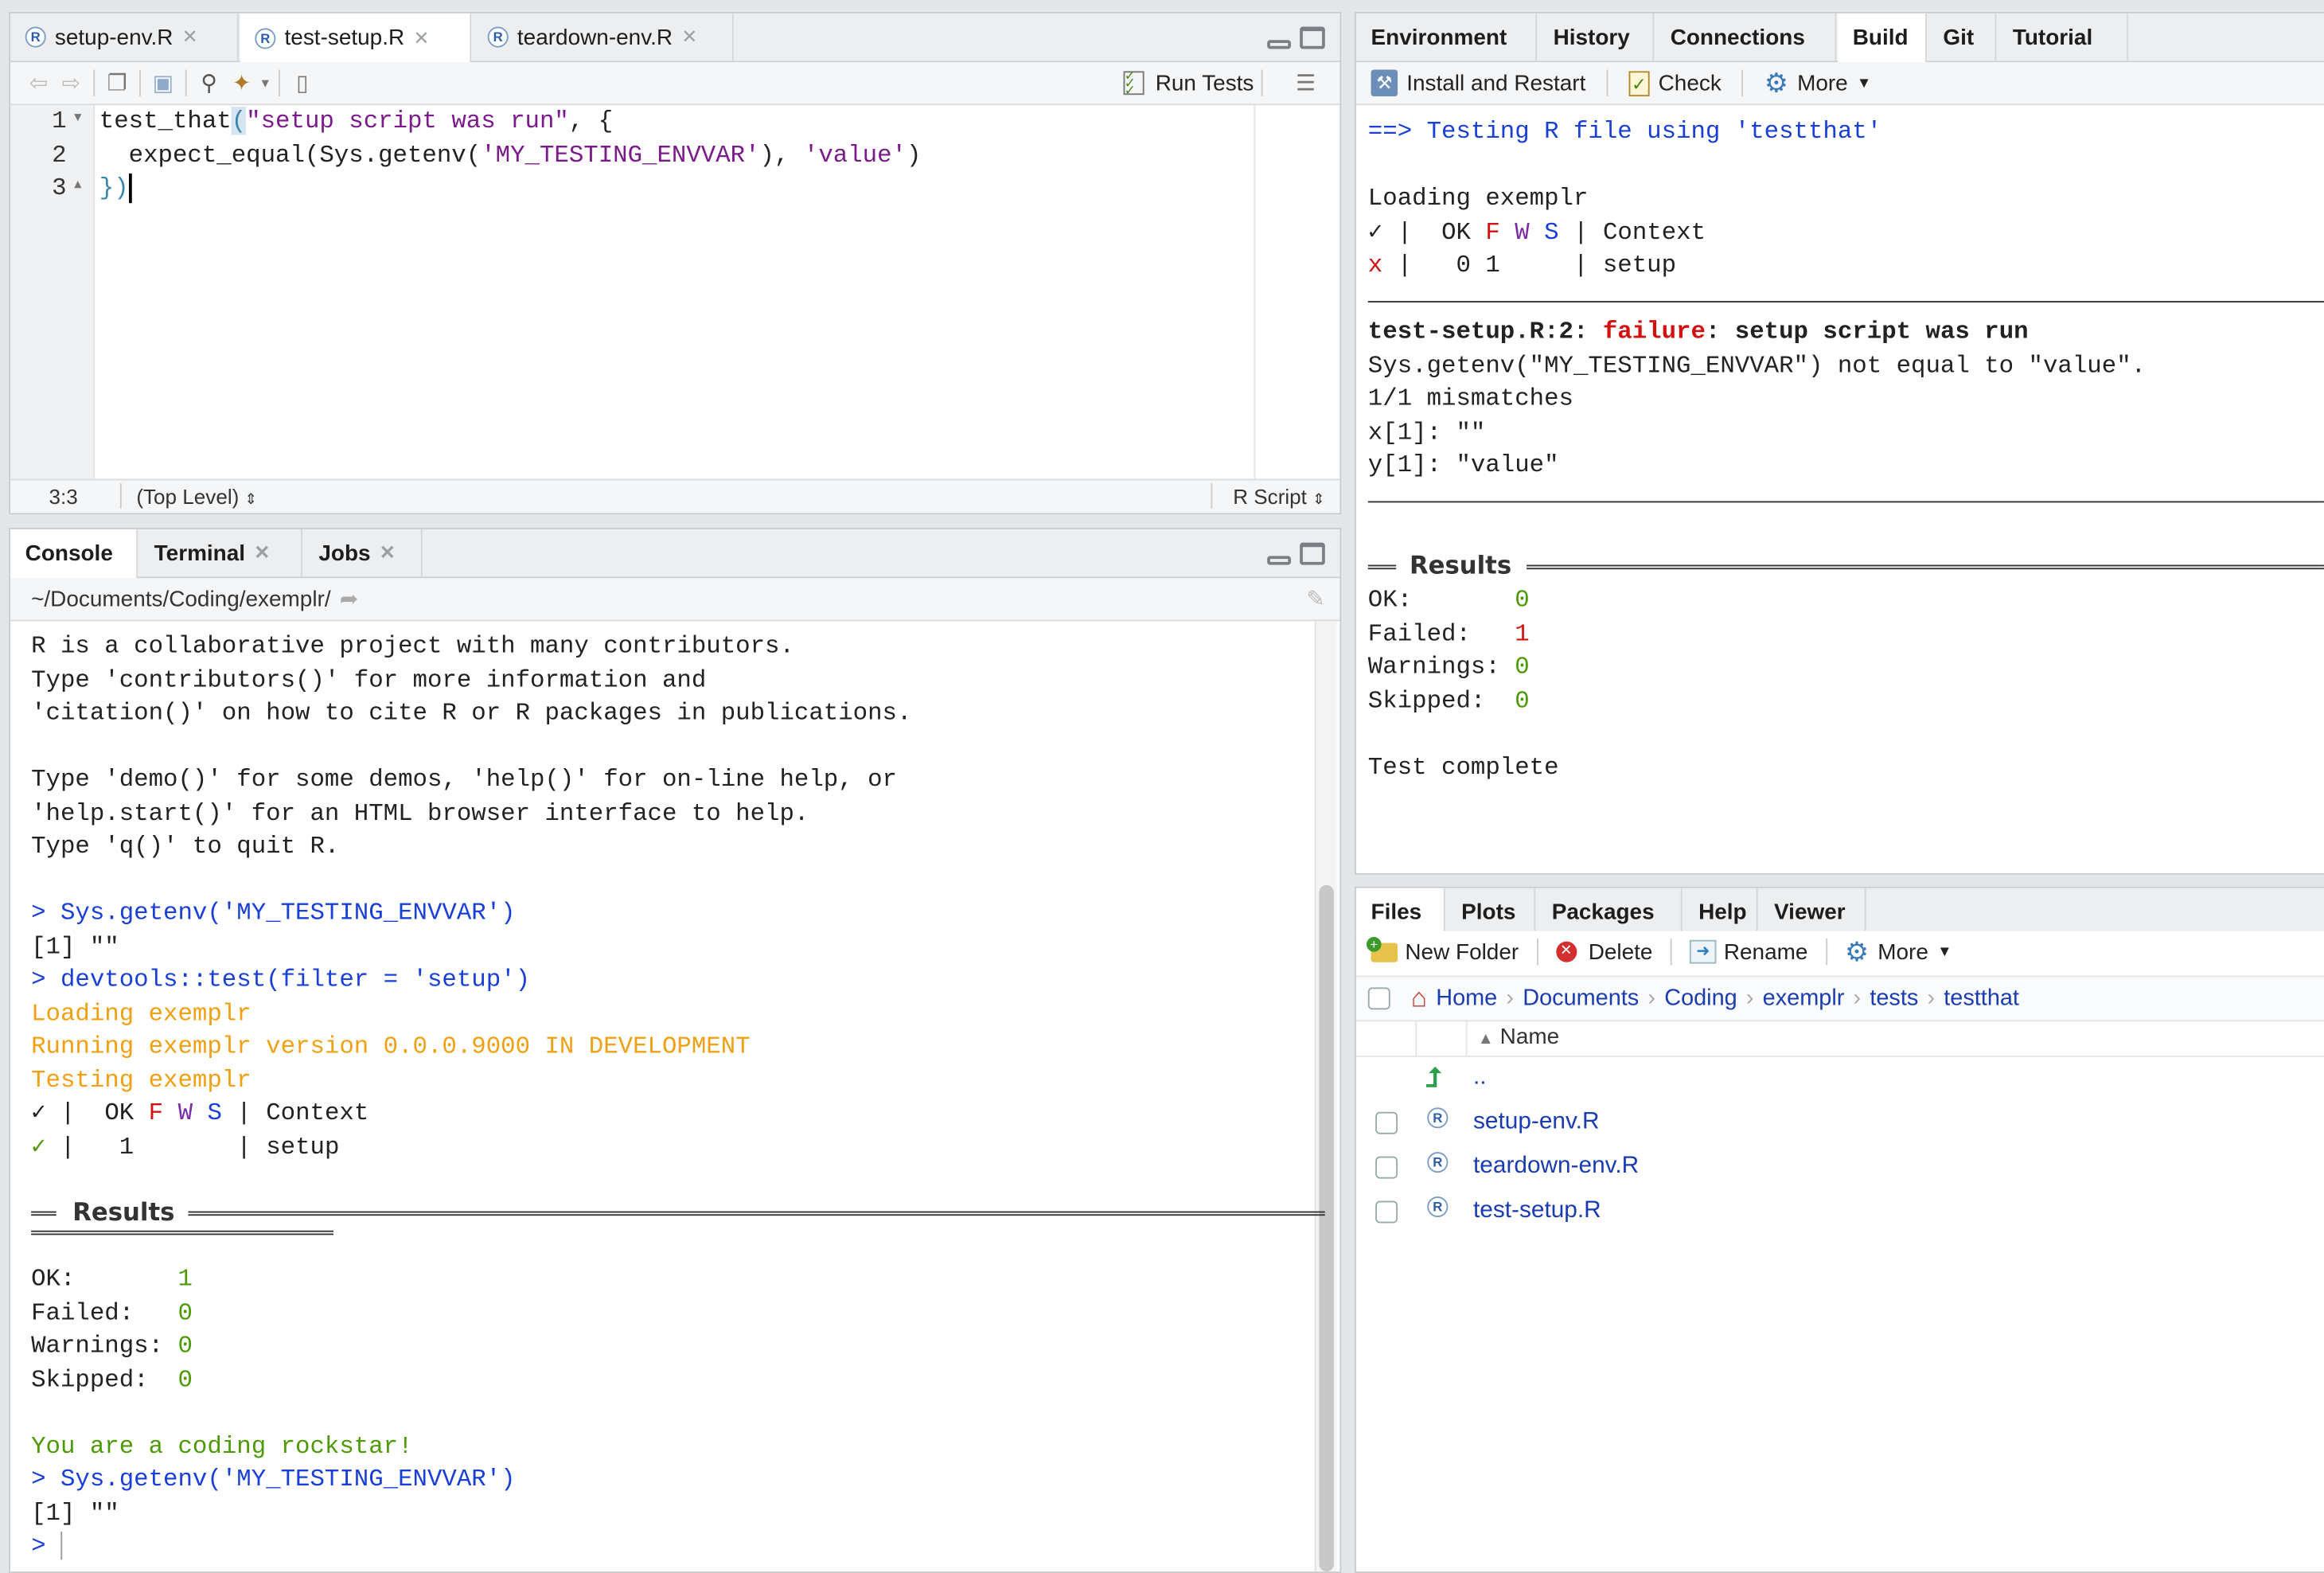  Describe the element at coordinates (1442, 950) in the screenshot. I see `new-folder-button: + New Folder` at that location.